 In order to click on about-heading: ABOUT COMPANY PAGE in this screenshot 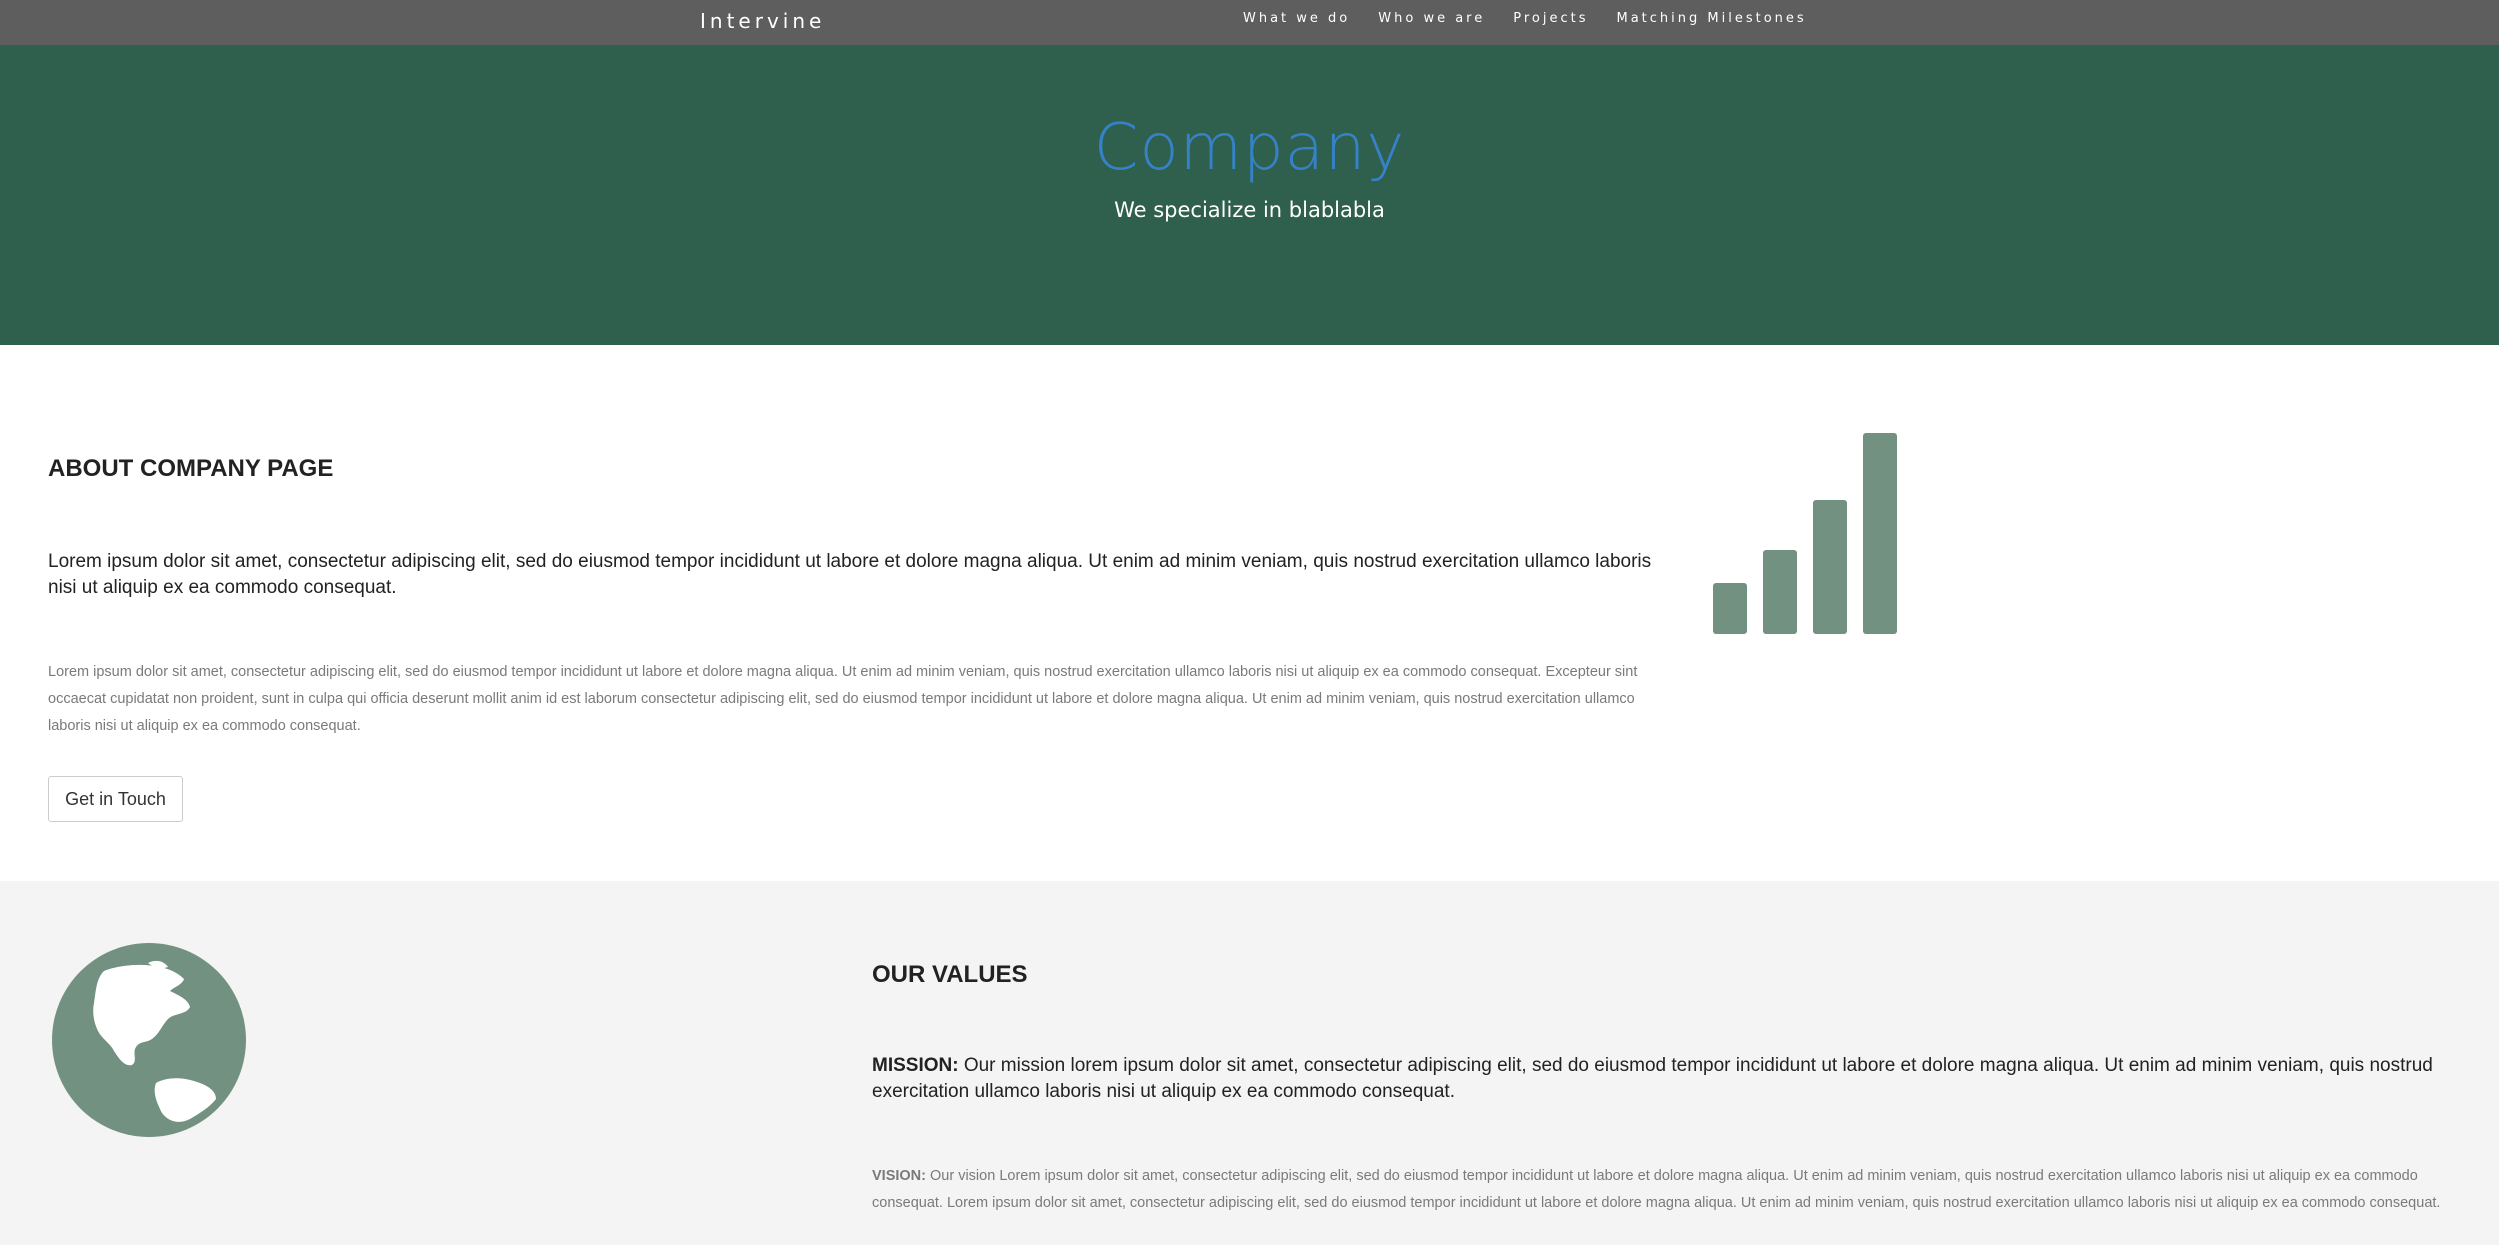, I will do `click(191, 468)`.